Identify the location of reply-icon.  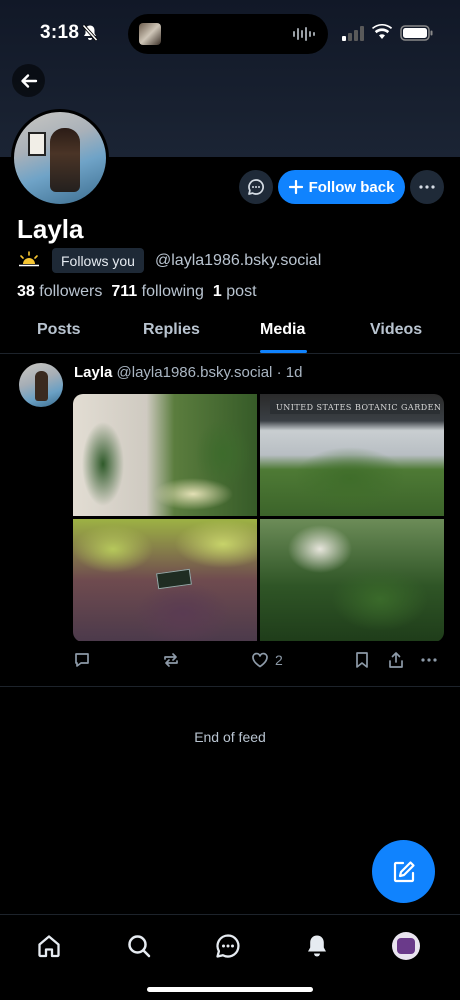
(82, 660).